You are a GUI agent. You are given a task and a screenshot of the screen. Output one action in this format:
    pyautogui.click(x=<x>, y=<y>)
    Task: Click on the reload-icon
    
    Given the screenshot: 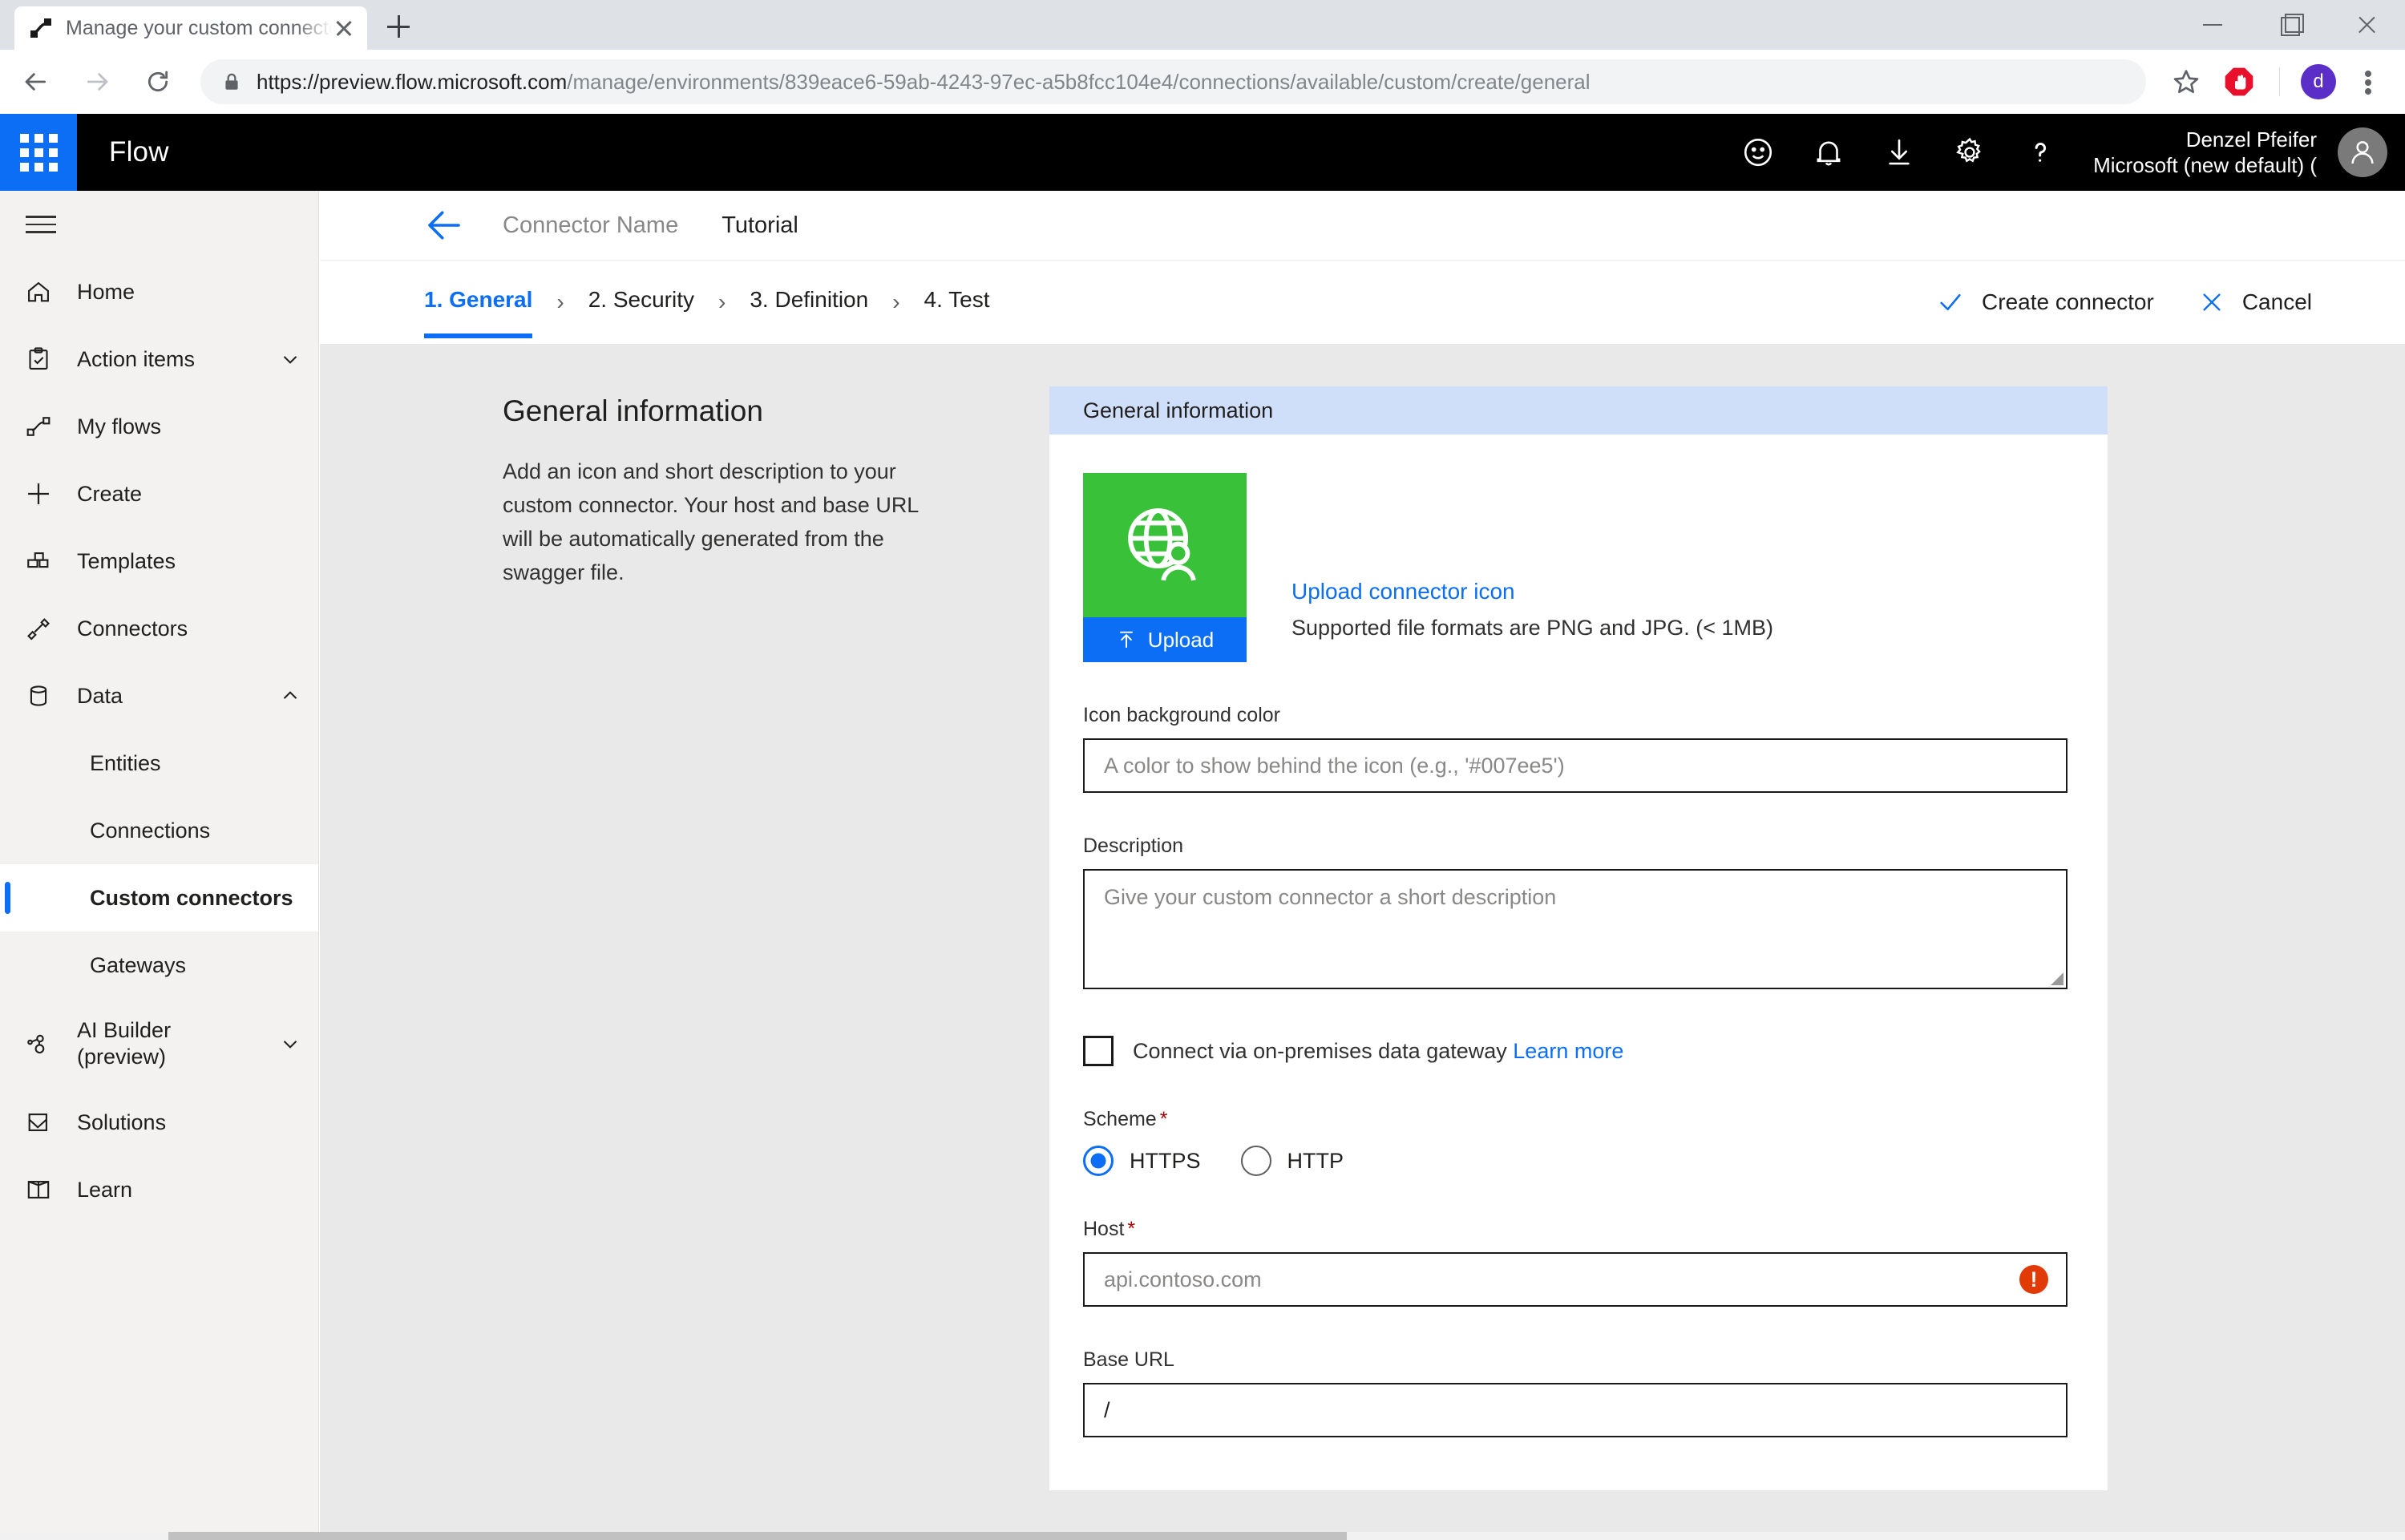 What is the action you would take?
    pyautogui.click(x=158, y=82)
    